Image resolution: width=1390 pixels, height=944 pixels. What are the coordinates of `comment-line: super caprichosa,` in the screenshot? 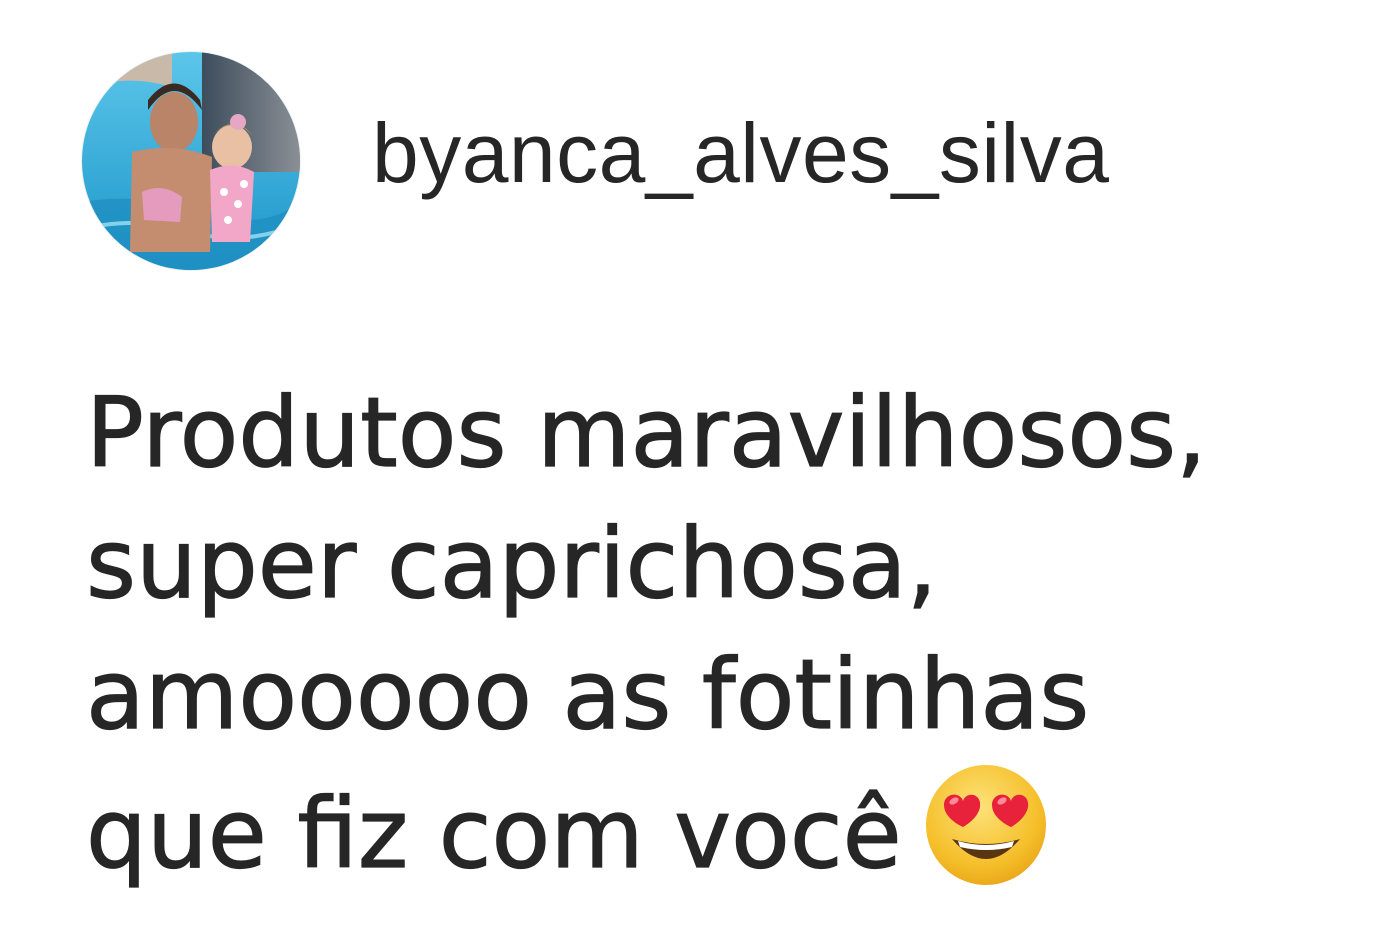 It's located at (511, 563).